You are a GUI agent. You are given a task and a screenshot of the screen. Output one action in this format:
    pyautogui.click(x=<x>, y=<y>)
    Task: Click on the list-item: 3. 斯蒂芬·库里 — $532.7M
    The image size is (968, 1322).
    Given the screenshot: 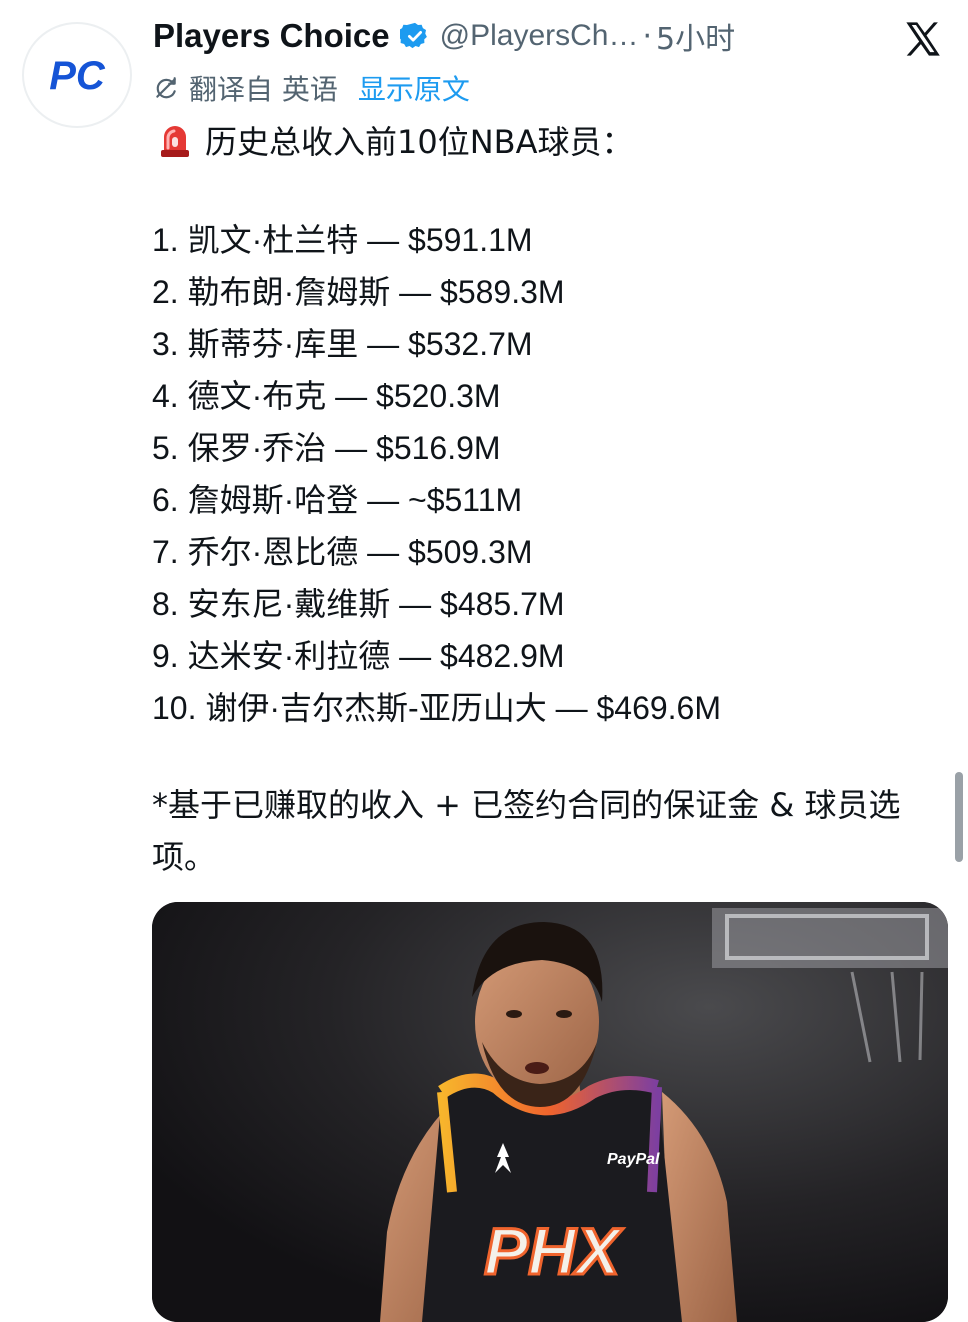 What is the action you would take?
    pyautogui.click(x=342, y=344)
    